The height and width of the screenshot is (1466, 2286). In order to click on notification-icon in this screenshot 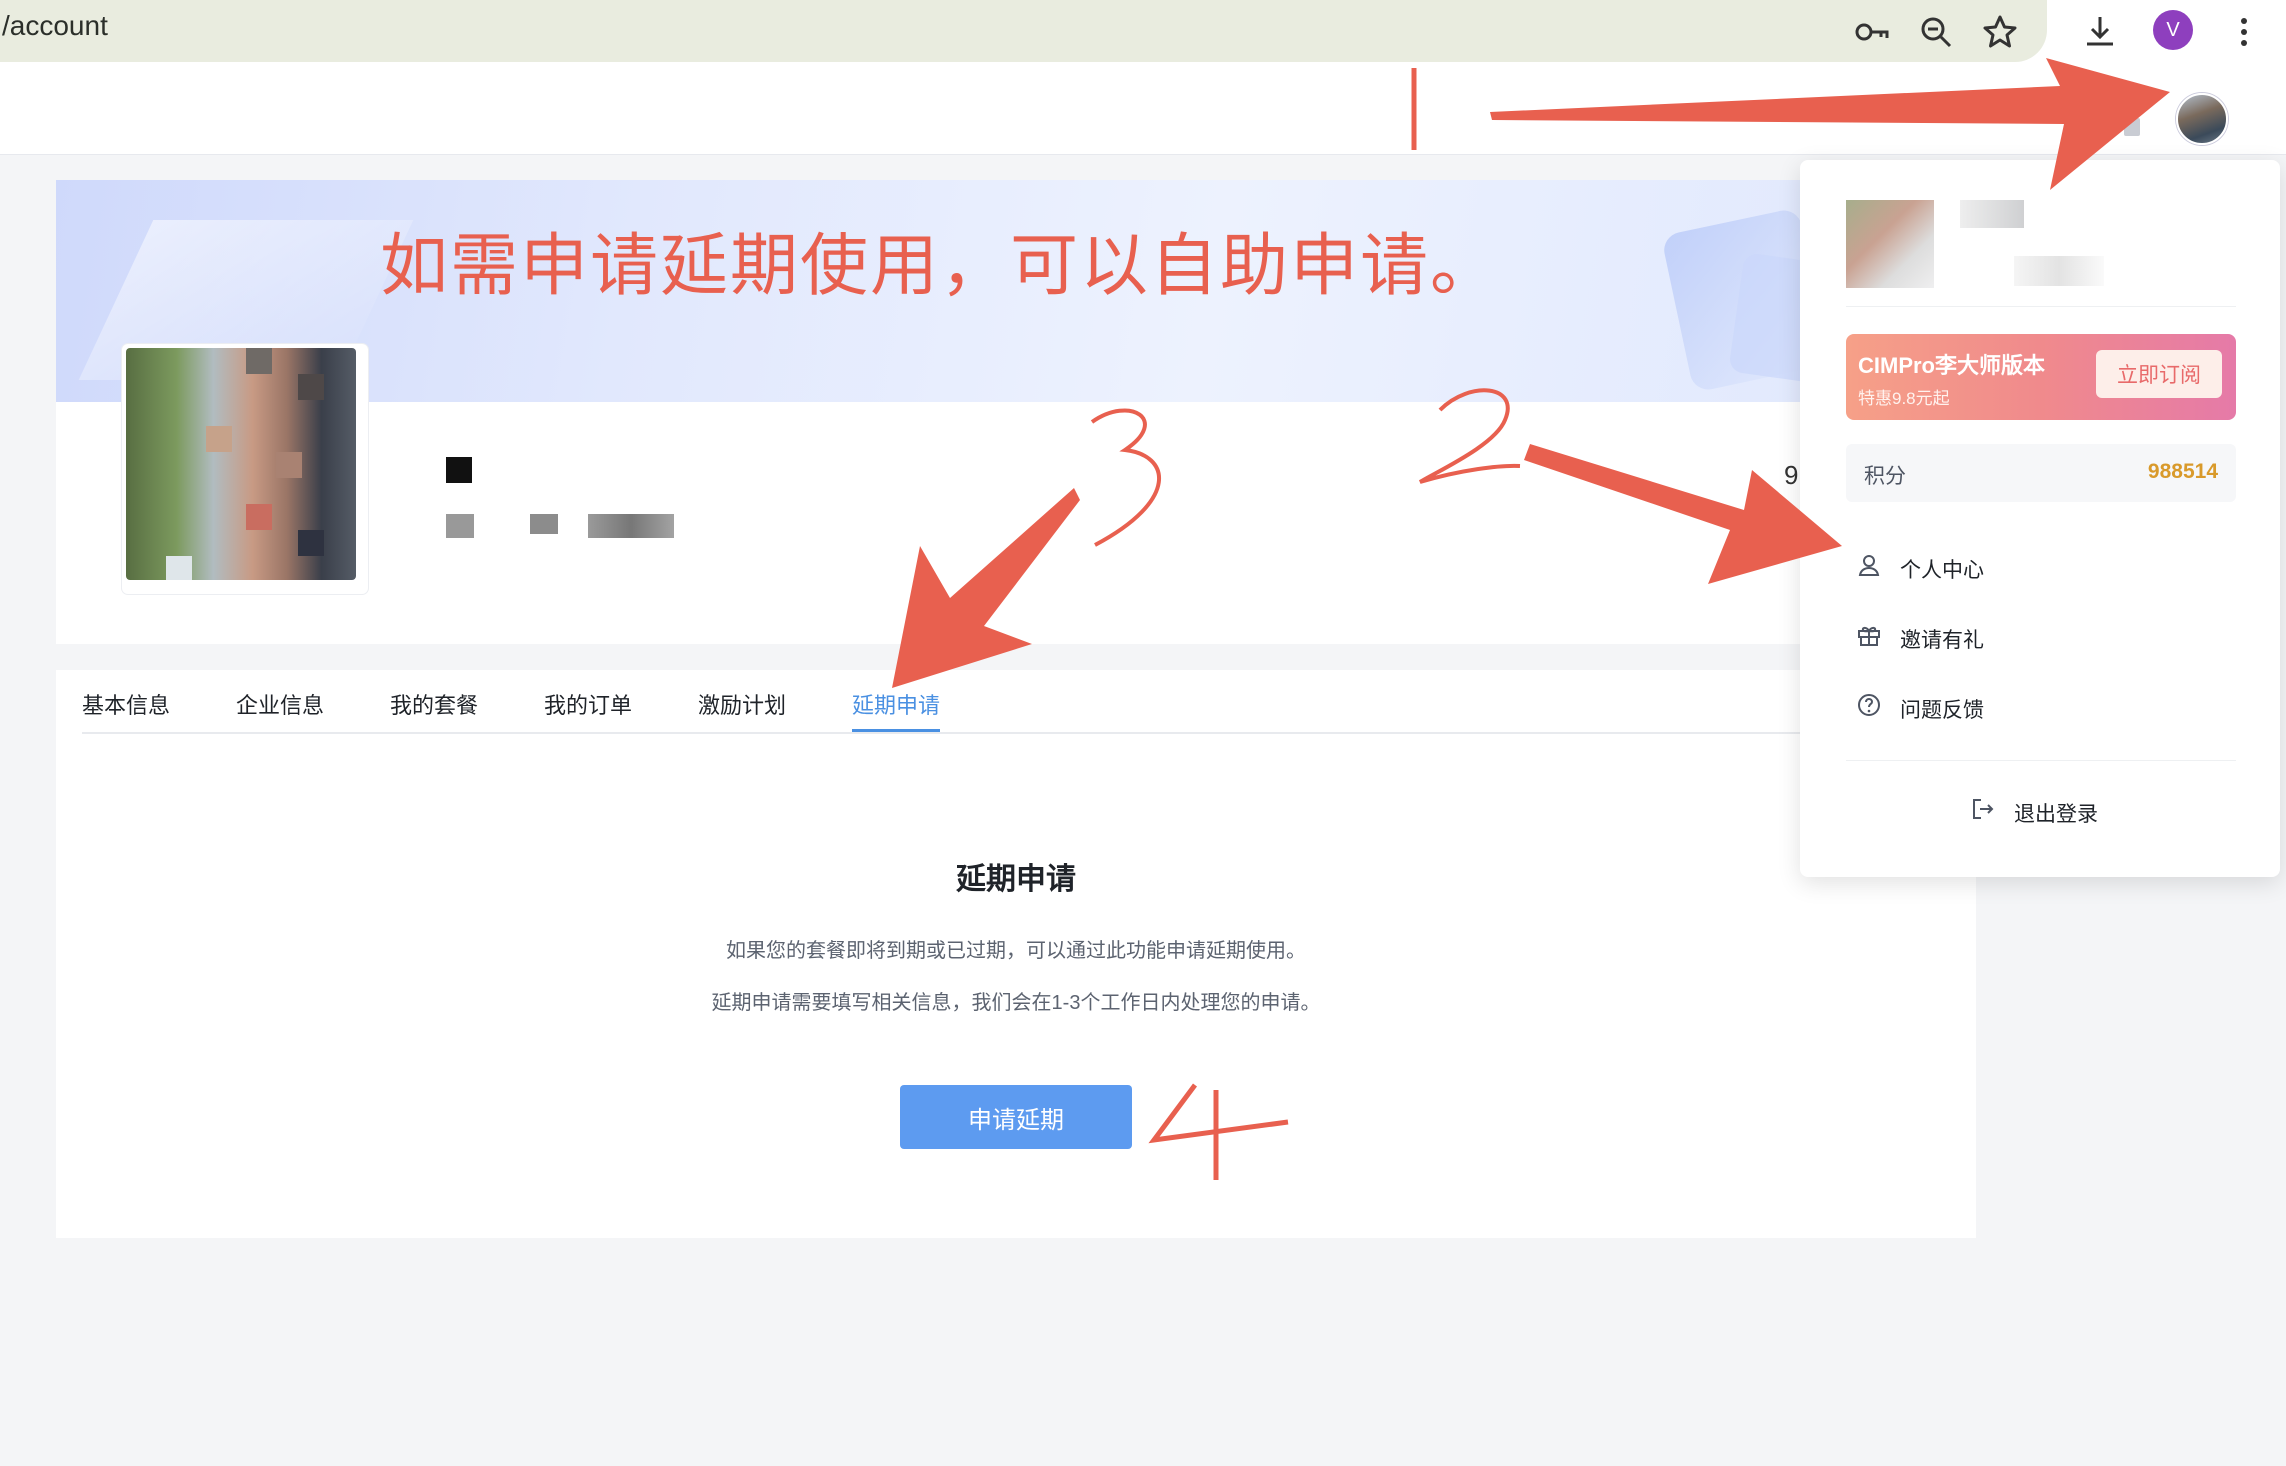, I will do `click(2132, 127)`.